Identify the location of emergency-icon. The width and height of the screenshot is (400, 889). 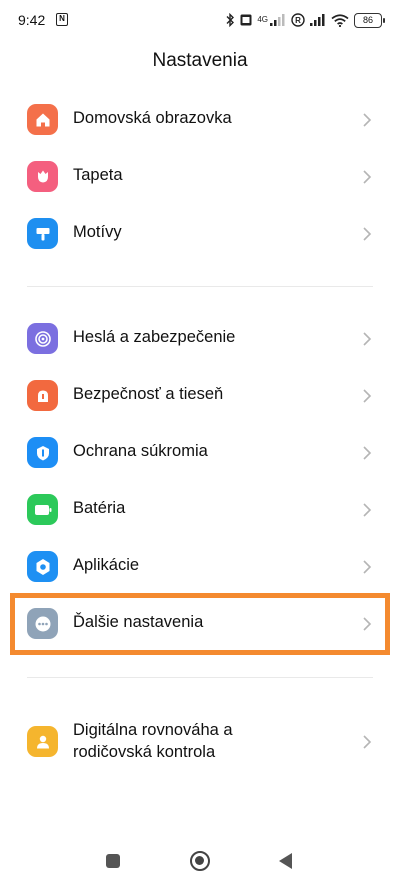
(42, 395).